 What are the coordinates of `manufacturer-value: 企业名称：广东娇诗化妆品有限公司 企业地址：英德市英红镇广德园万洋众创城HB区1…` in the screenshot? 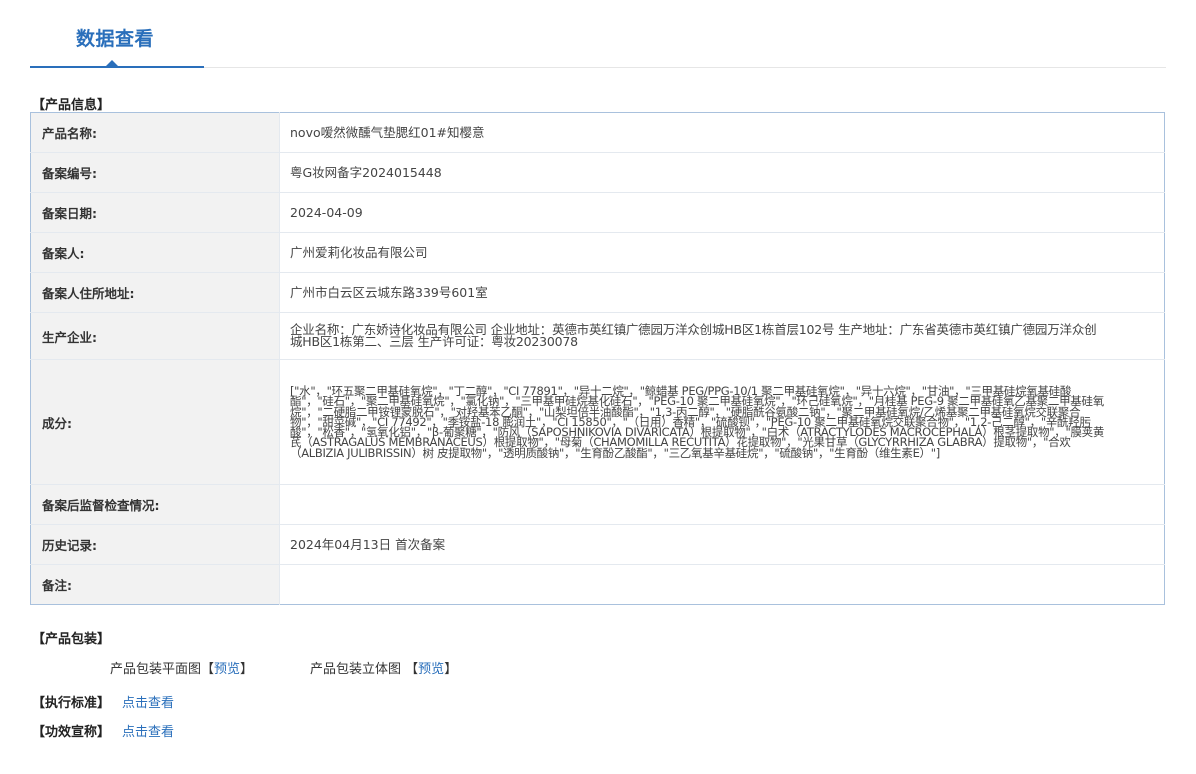 It's located at (722, 336).